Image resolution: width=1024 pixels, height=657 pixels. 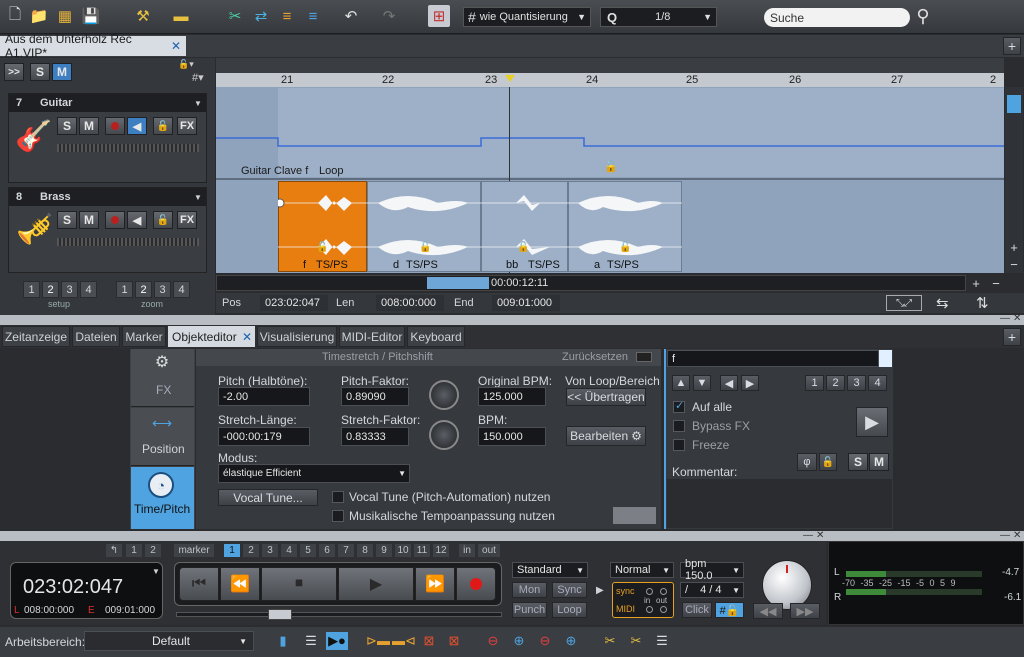 I want to click on mouse-mode-icon: ⚒, so click(x=143, y=16).